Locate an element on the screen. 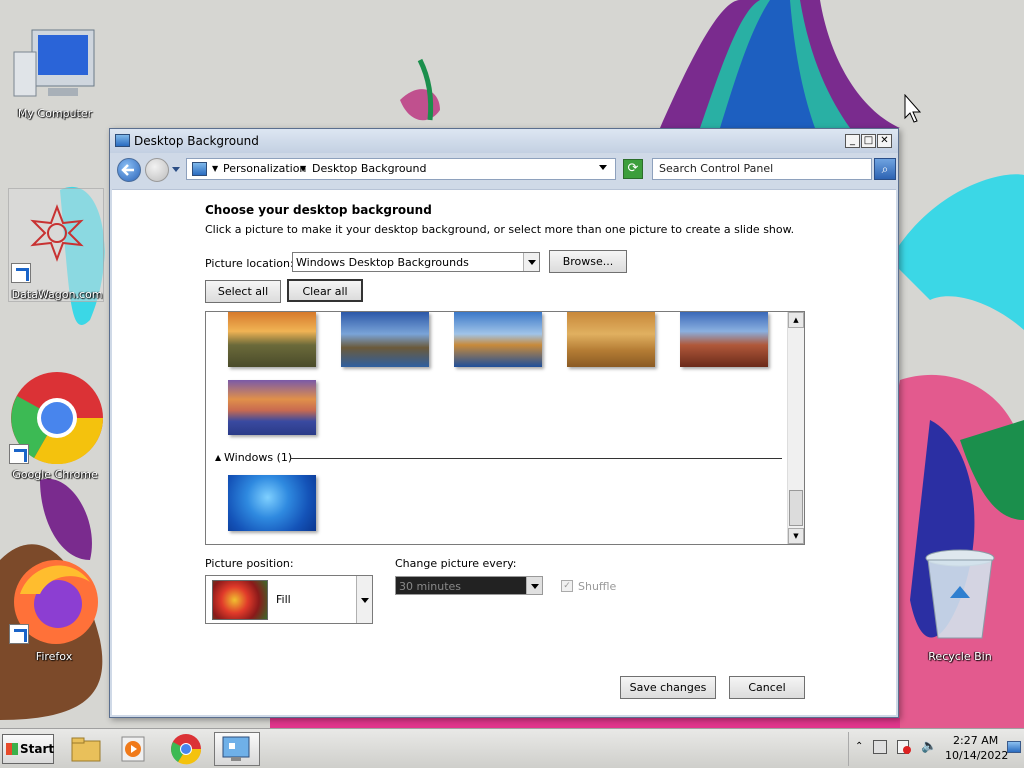 This screenshot has width=1024, height=768. page-heading: Choose your desktop background is located at coordinates (318, 210).